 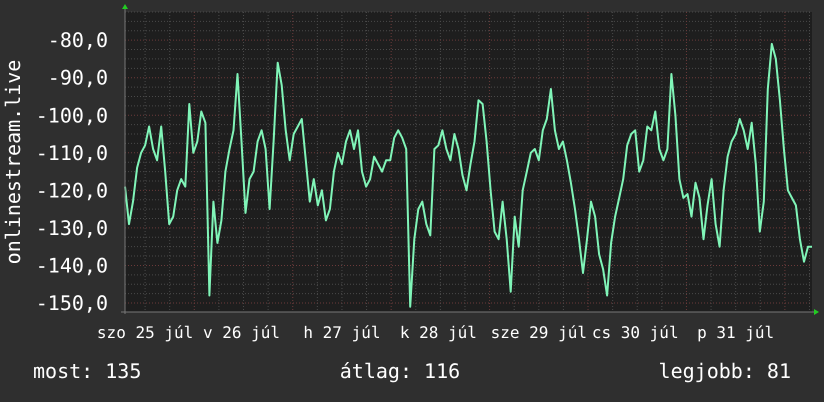 What do you see at coordinates (635, 332) in the screenshot?
I see `x-tick-label: cs 30 júl` at bounding box center [635, 332].